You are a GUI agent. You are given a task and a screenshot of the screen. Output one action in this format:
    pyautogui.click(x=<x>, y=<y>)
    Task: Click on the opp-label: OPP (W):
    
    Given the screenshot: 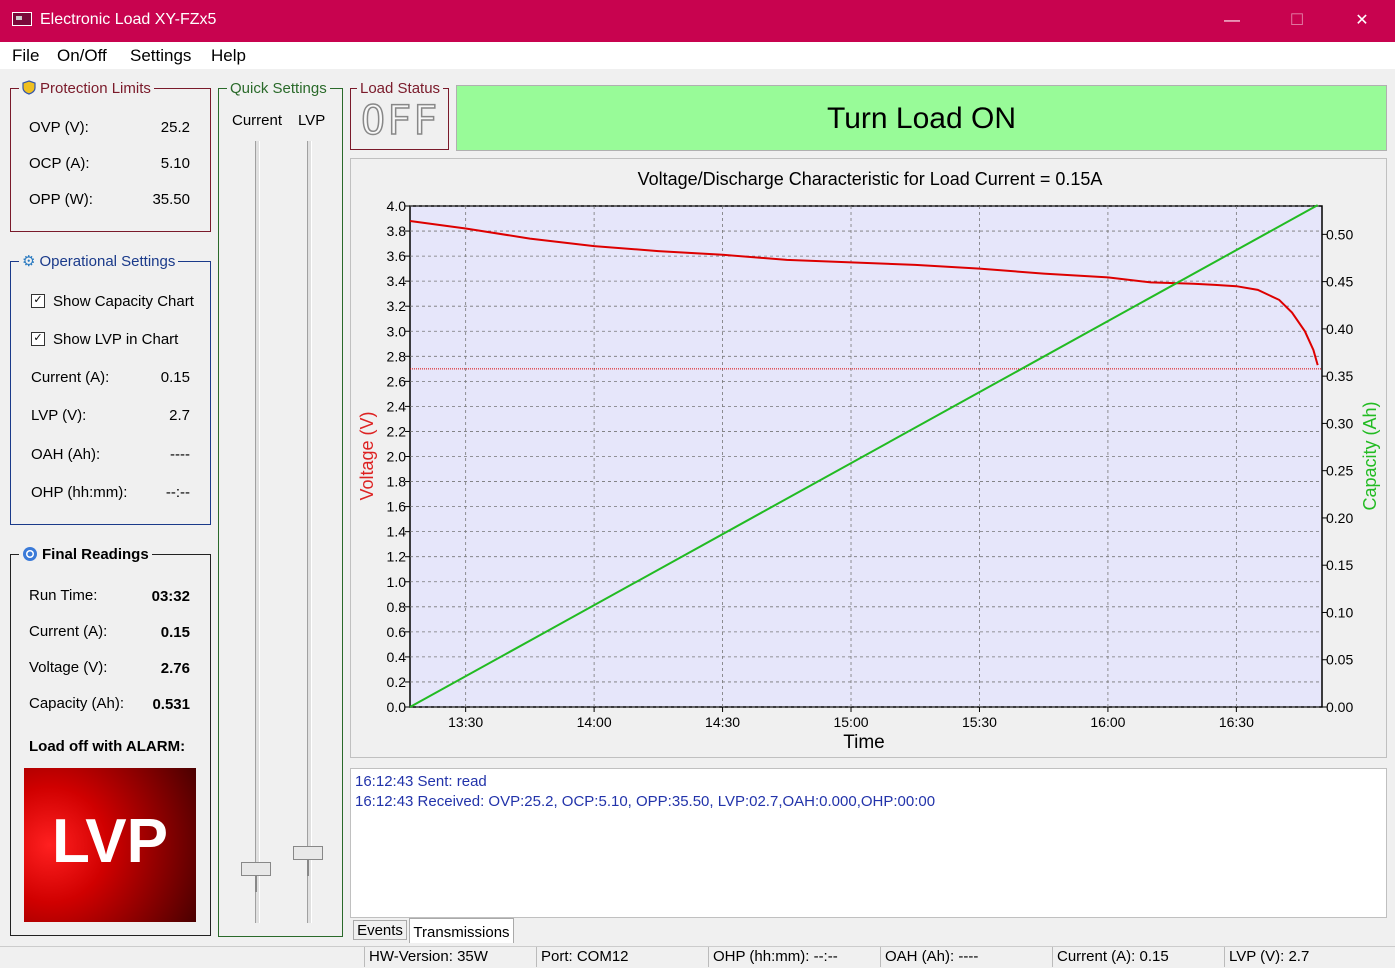 What is the action you would take?
    pyautogui.click(x=61, y=199)
    